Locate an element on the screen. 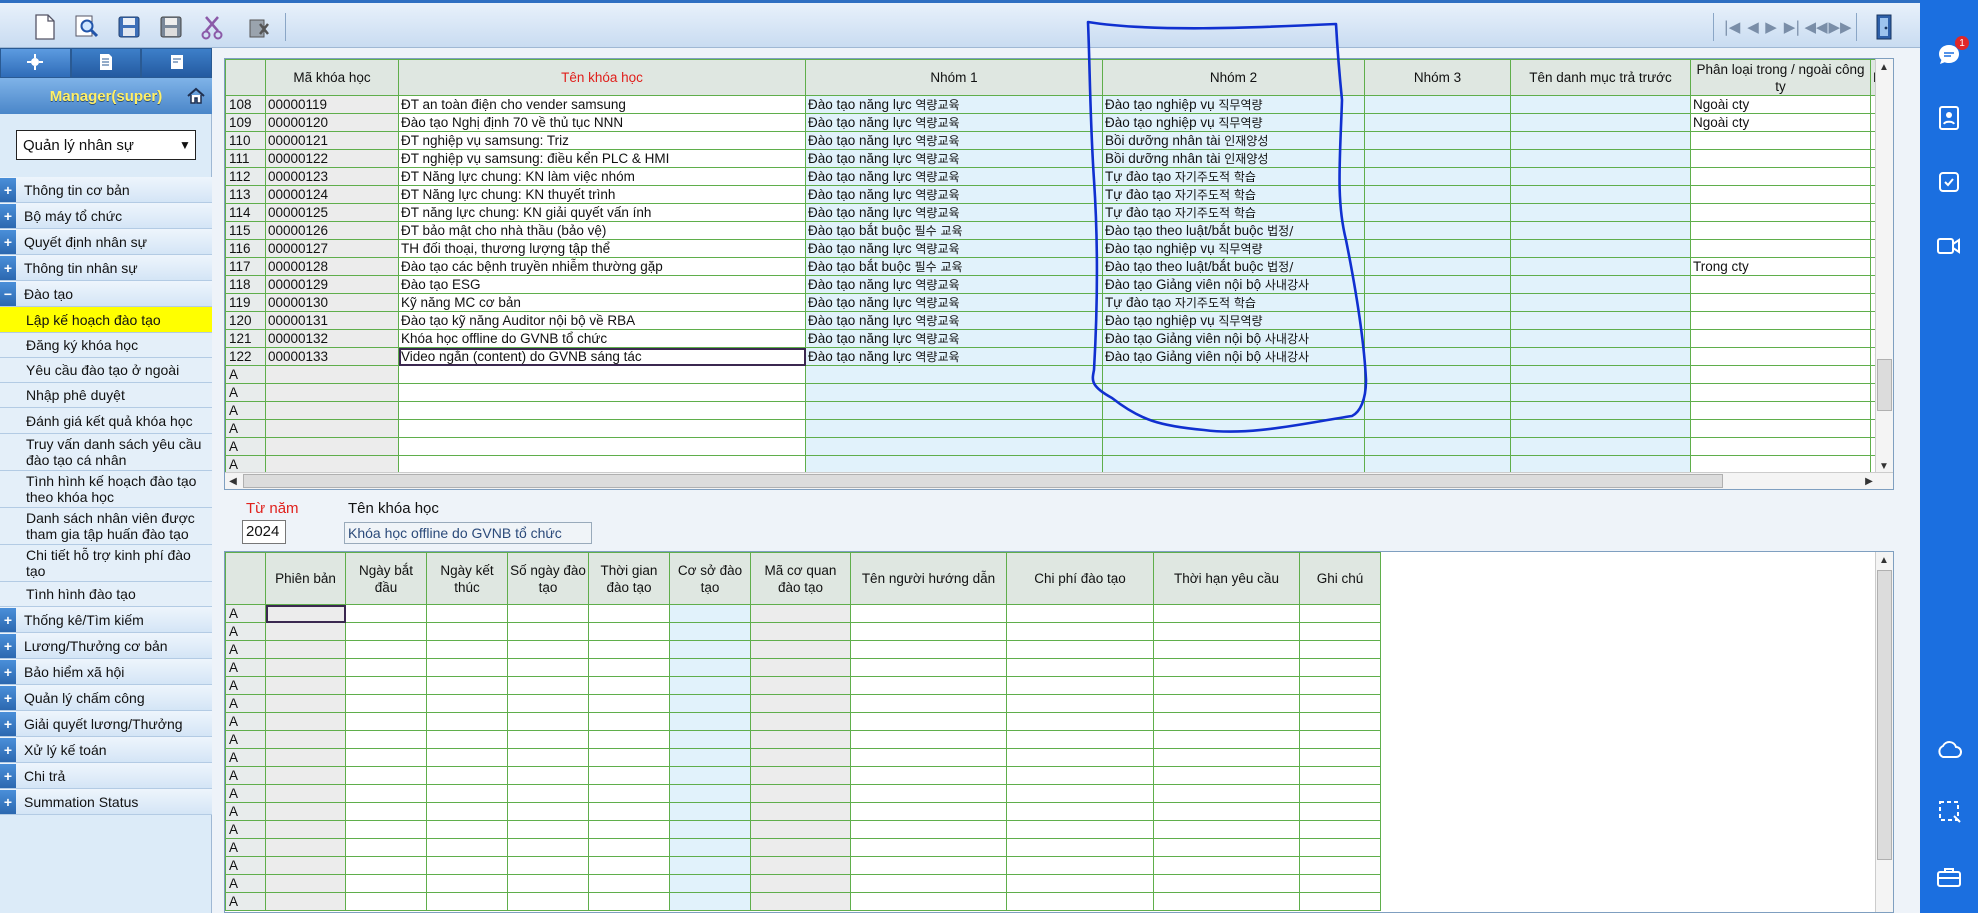 The image size is (1978, 913). cell-course-name: ĐT Năng lực chung: KN làm việc nhóm is located at coordinates (602, 176).